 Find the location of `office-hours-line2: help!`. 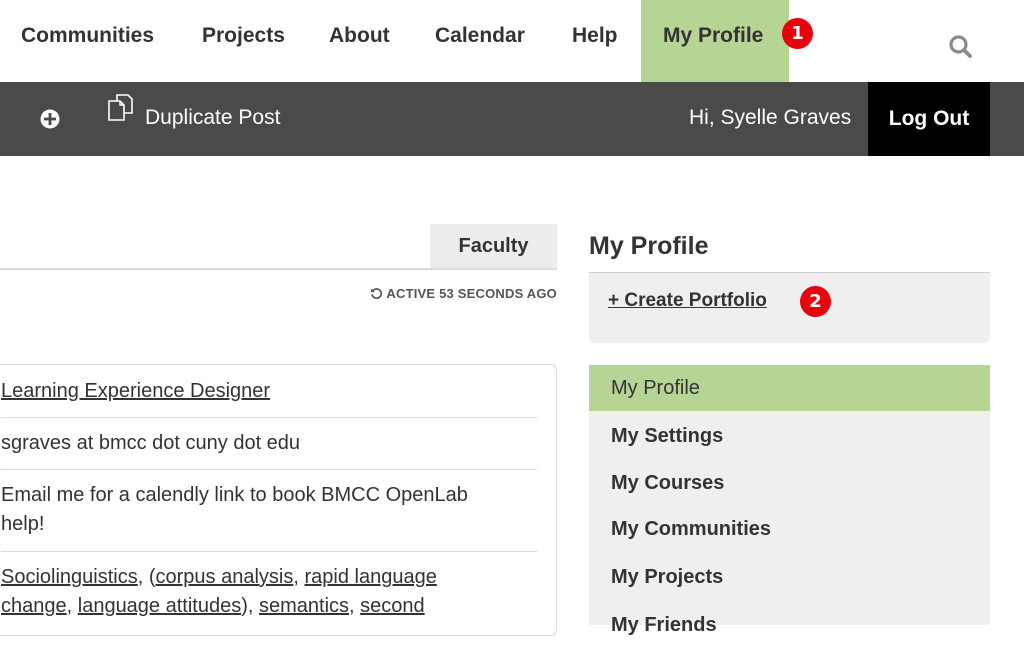

office-hours-line2: help! is located at coordinates (23, 524).